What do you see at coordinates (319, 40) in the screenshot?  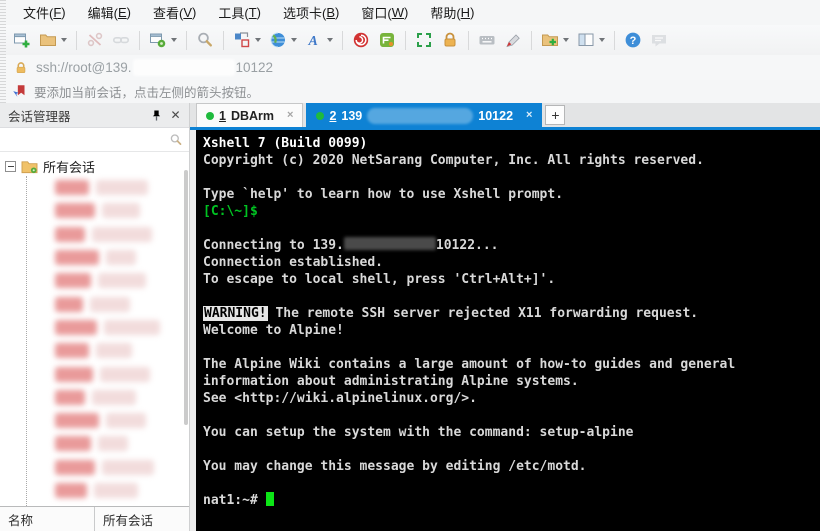 I see `font-button: A` at bounding box center [319, 40].